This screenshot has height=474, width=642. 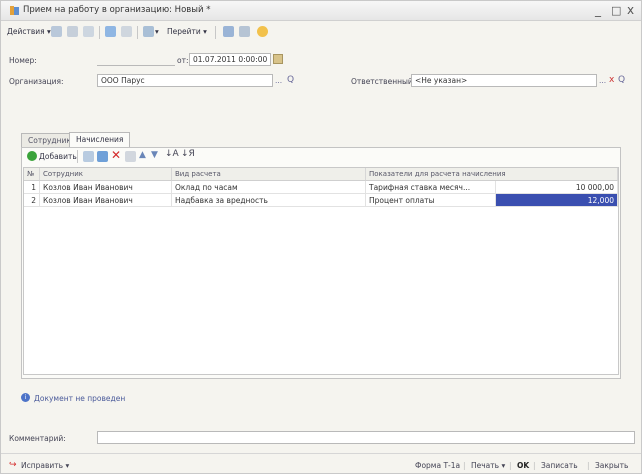 I want to click on document-icon, so click(x=14, y=10).